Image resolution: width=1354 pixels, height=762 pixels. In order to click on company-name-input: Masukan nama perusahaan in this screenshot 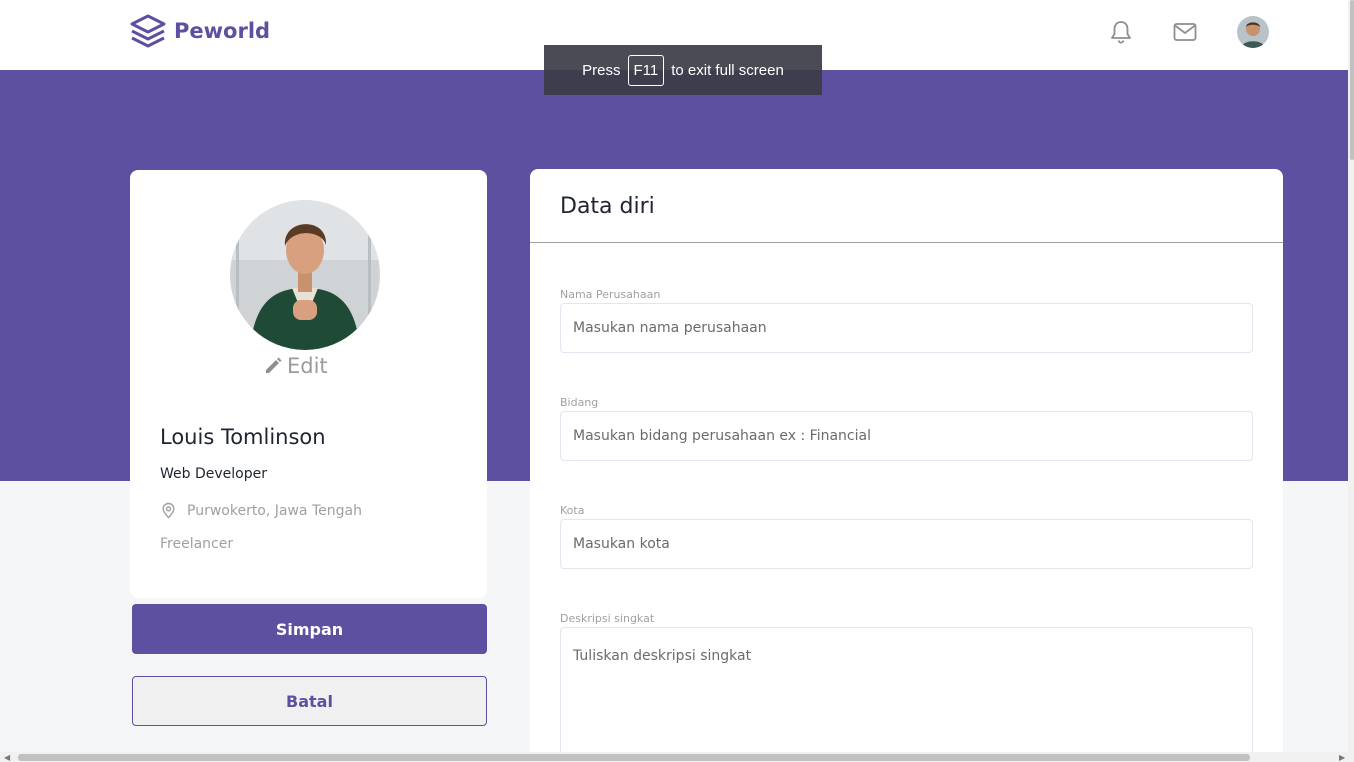, I will do `click(906, 328)`.